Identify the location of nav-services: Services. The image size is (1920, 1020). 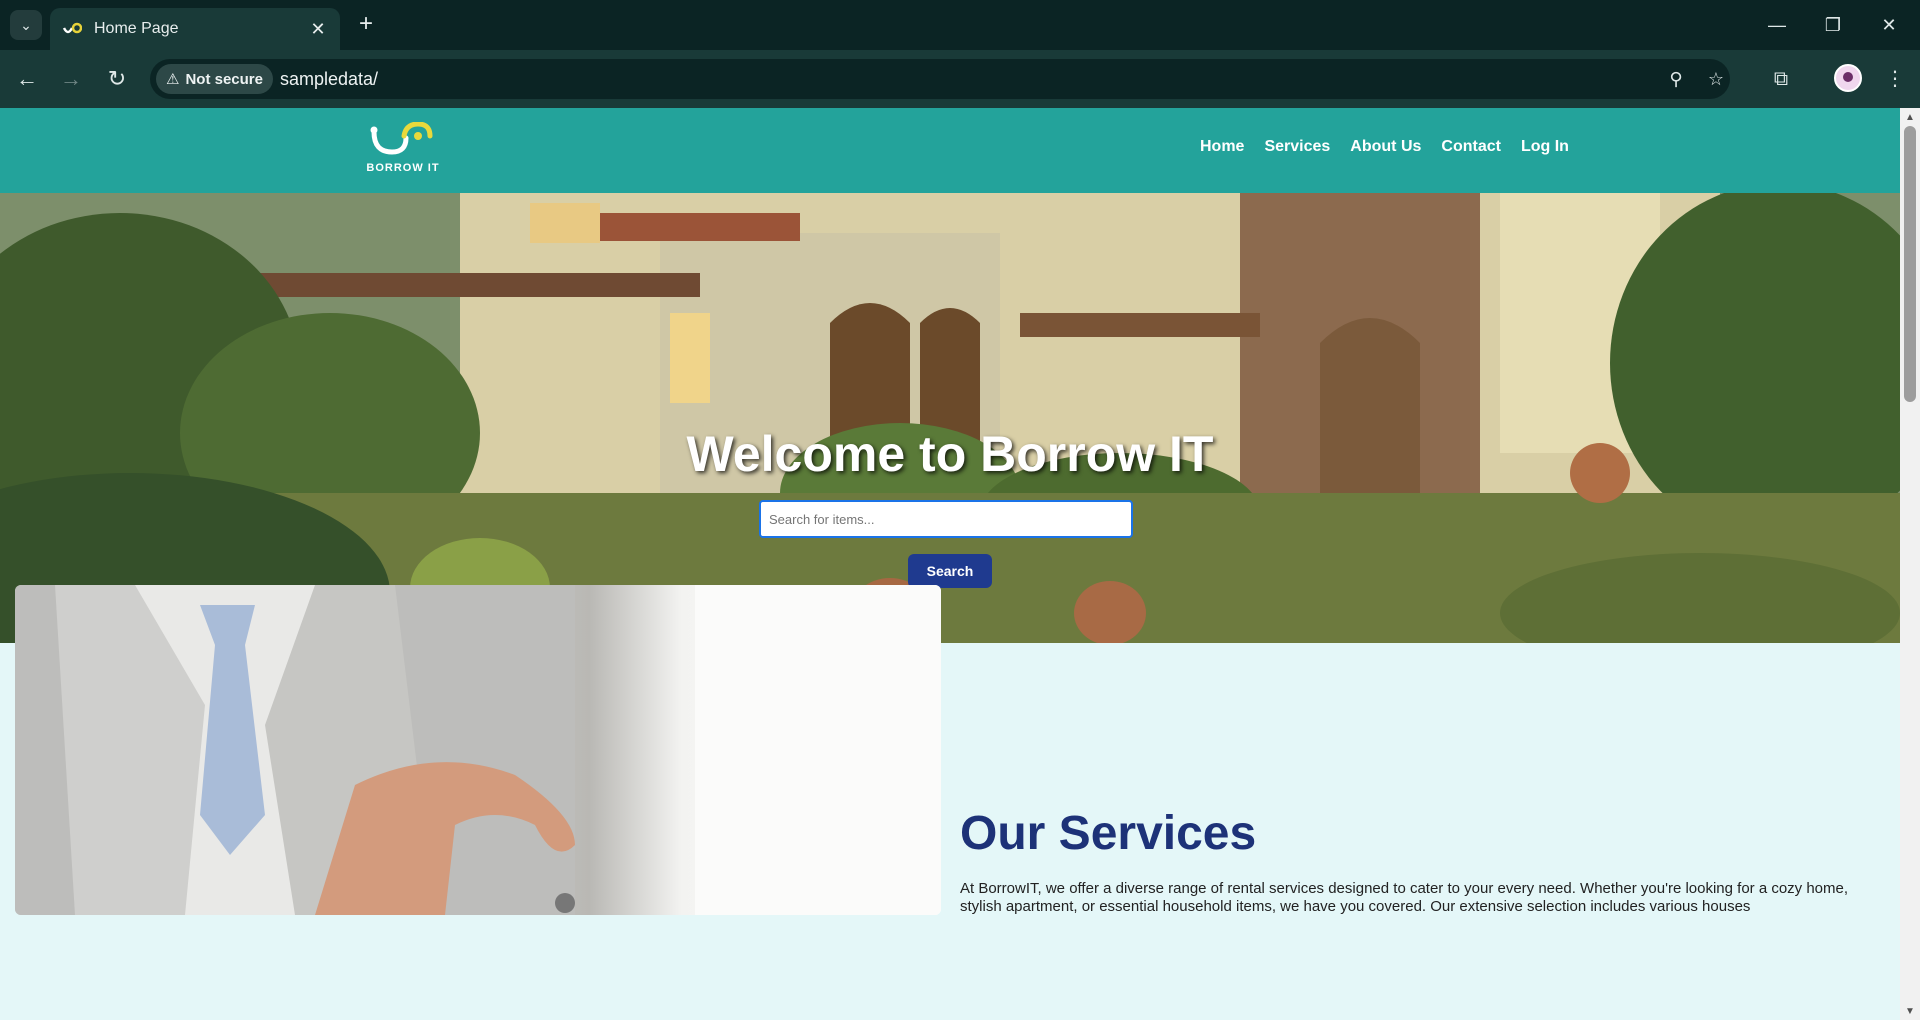
(1297, 147).